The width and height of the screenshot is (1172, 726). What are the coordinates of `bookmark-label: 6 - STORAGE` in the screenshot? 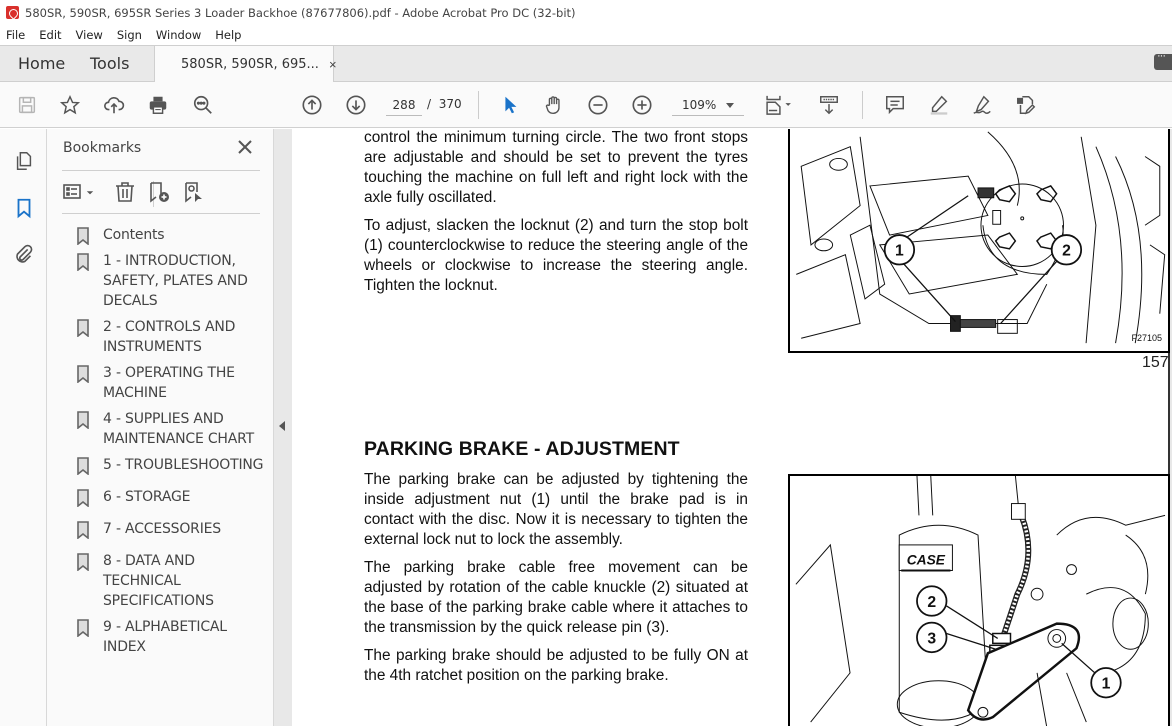 It's located at (147, 497).